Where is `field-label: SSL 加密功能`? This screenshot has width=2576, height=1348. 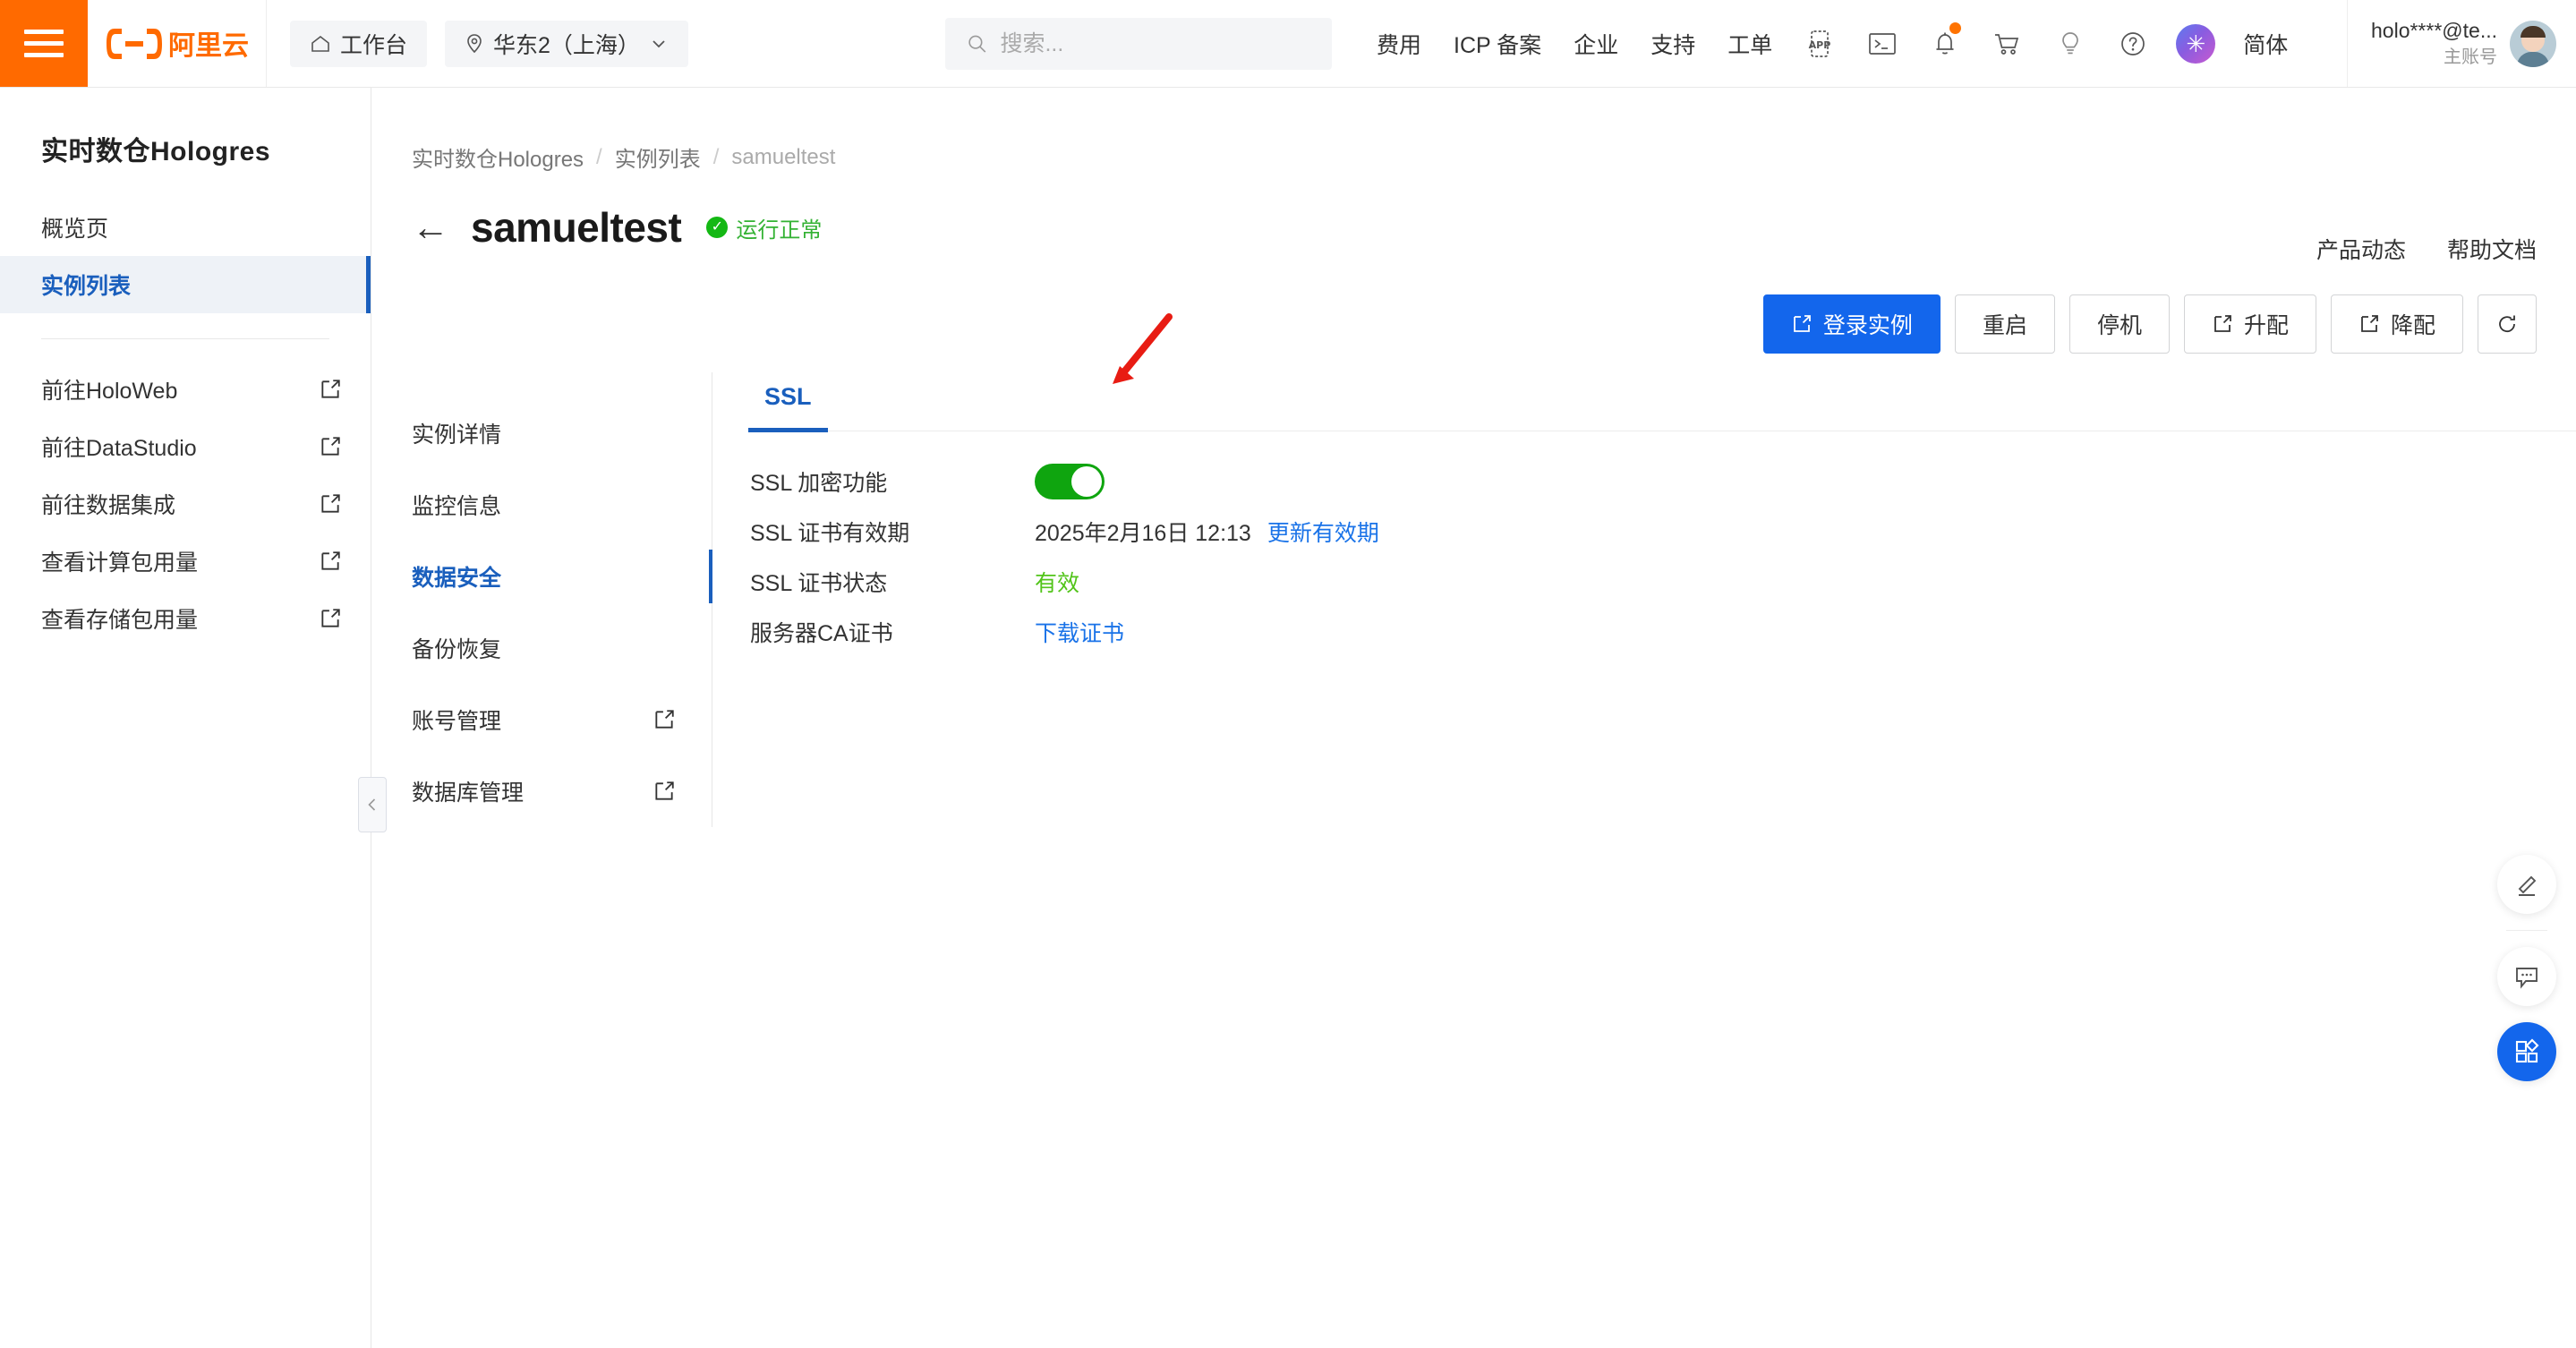 field-label: SSL 加密功能 is located at coordinates (819, 483).